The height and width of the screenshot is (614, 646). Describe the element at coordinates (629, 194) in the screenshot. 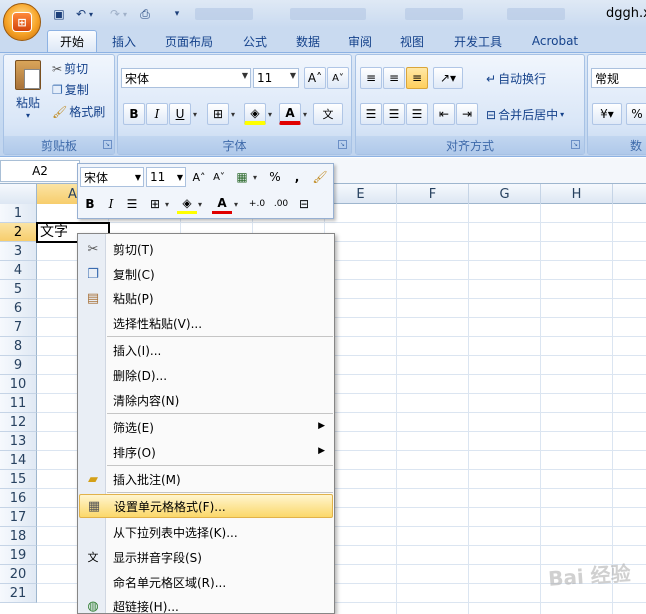

I see `column-header-i` at that location.